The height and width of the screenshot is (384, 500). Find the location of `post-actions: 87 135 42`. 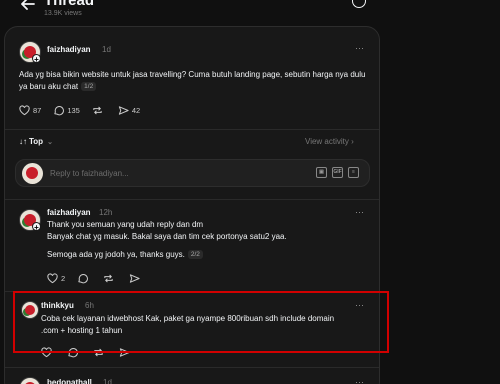

post-actions: 87 135 42 is located at coordinates (85, 110).